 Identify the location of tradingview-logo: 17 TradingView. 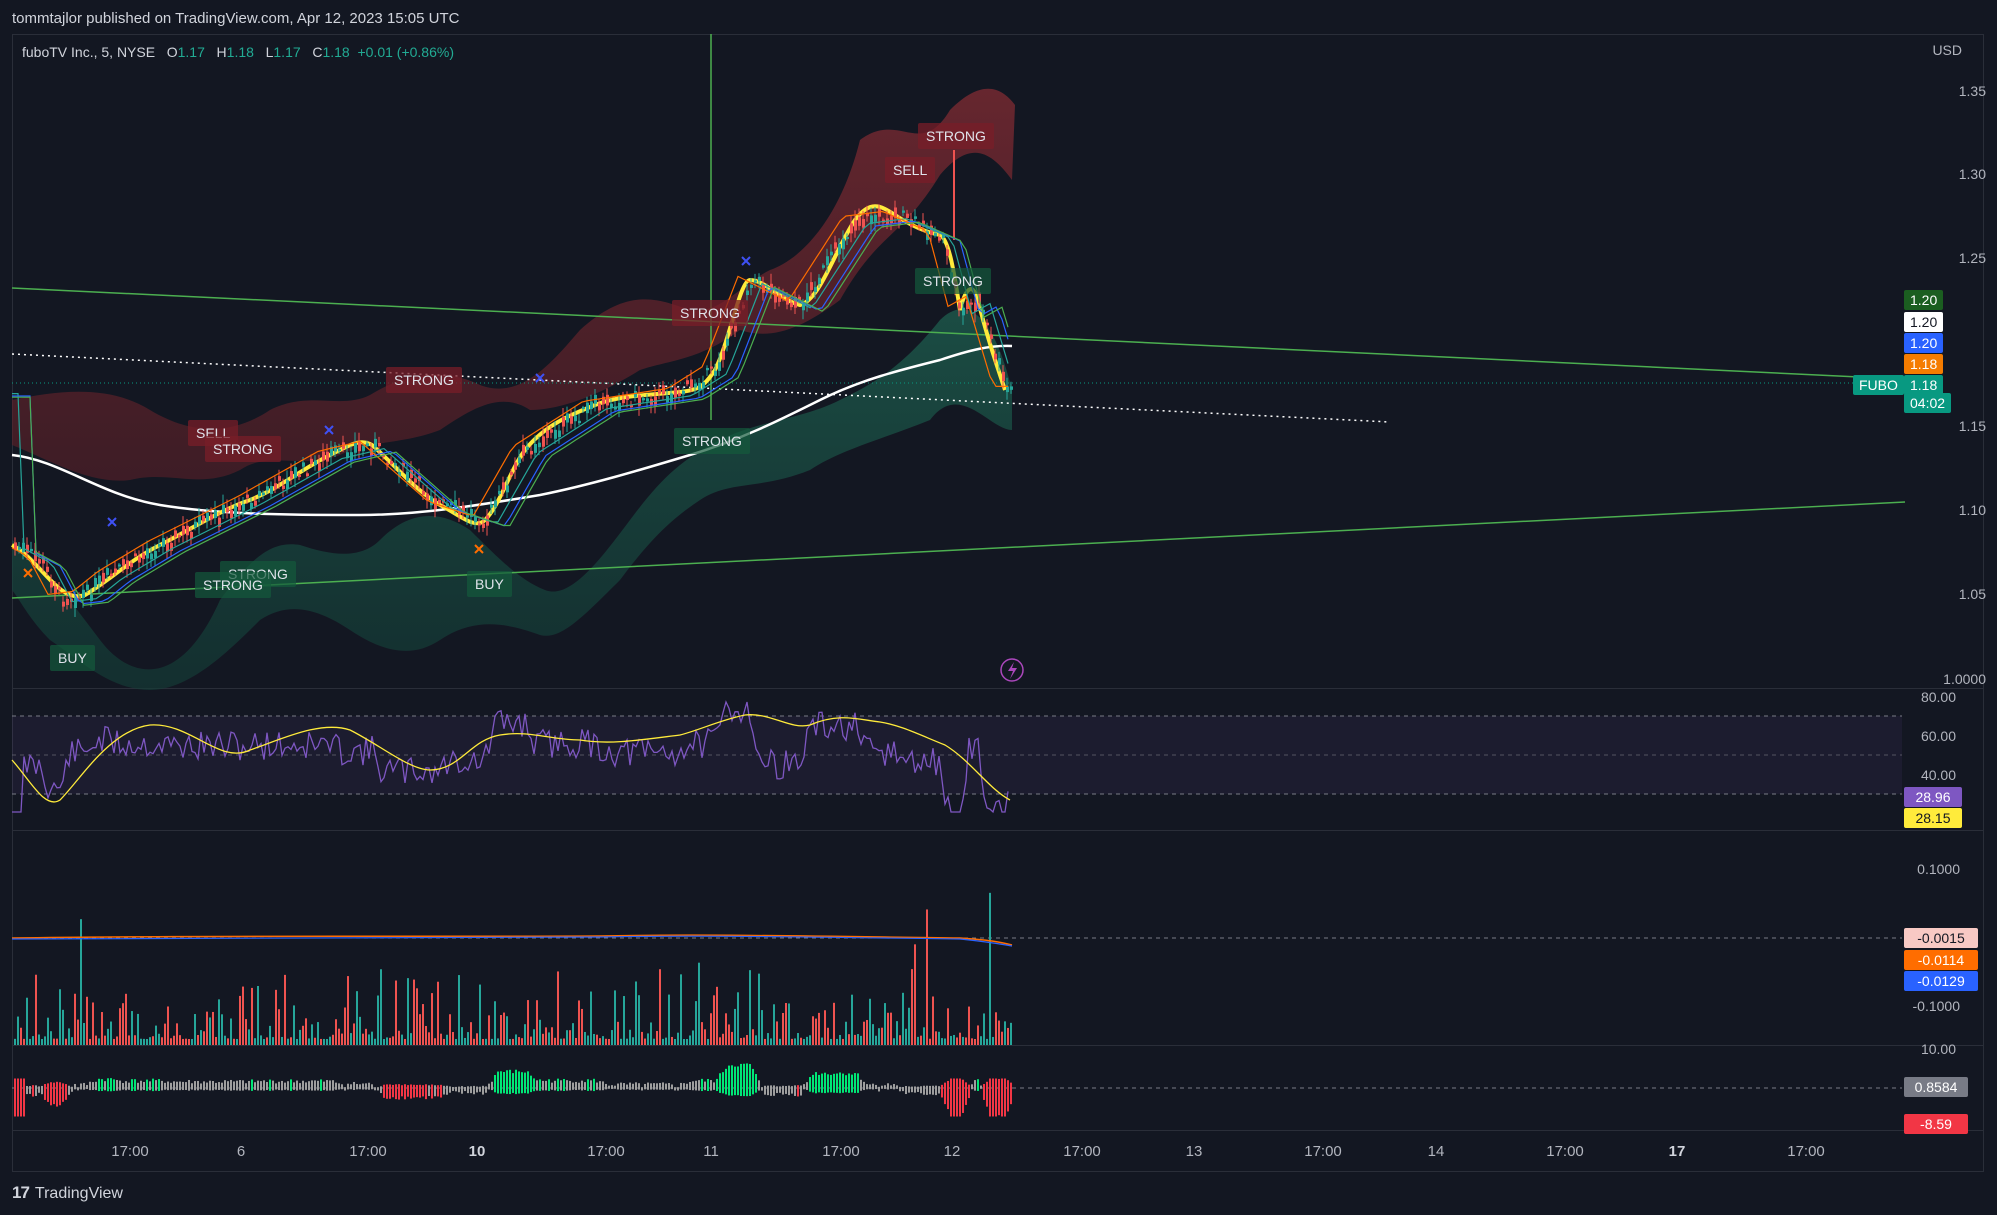
(67, 1193).